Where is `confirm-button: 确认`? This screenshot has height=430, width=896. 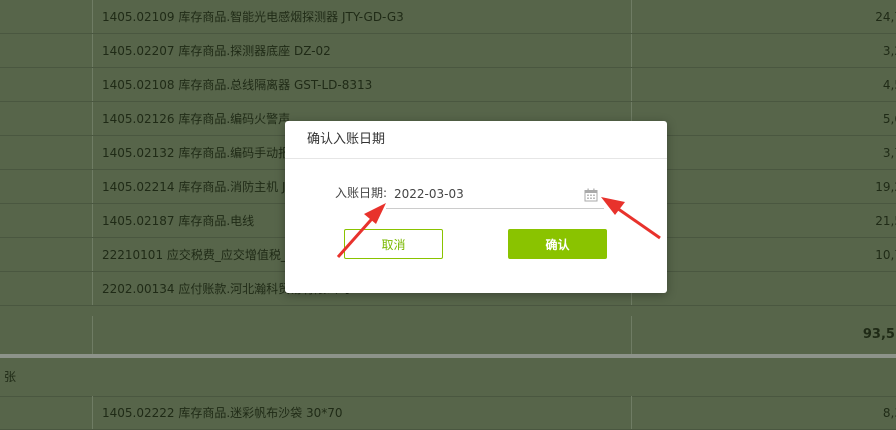 confirm-button: 确认 is located at coordinates (557, 244).